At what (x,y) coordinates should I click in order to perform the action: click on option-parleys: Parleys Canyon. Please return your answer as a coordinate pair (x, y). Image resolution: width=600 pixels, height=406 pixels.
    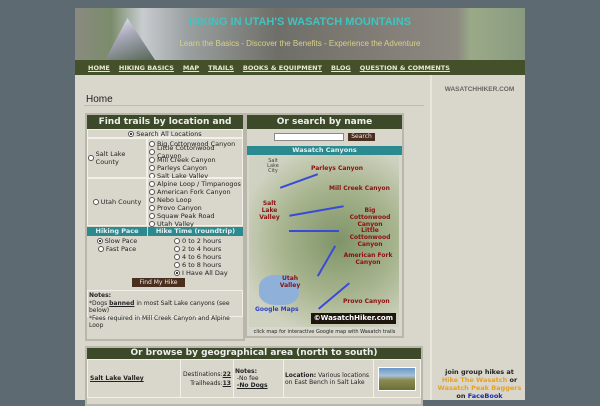
    Looking at the image, I should click on (195, 168).